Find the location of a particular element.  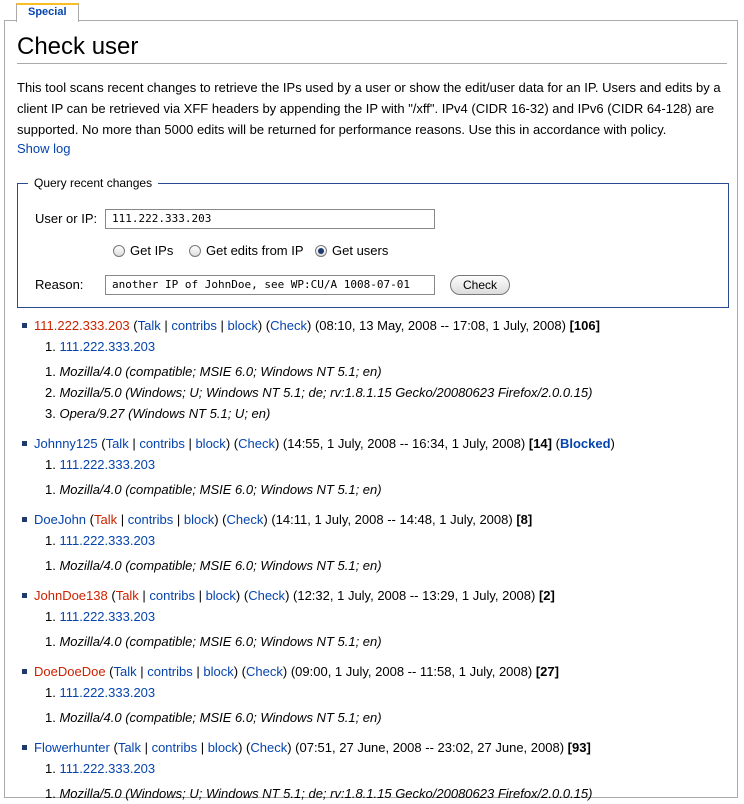

edit-count: [8] is located at coordinates (524, 519).